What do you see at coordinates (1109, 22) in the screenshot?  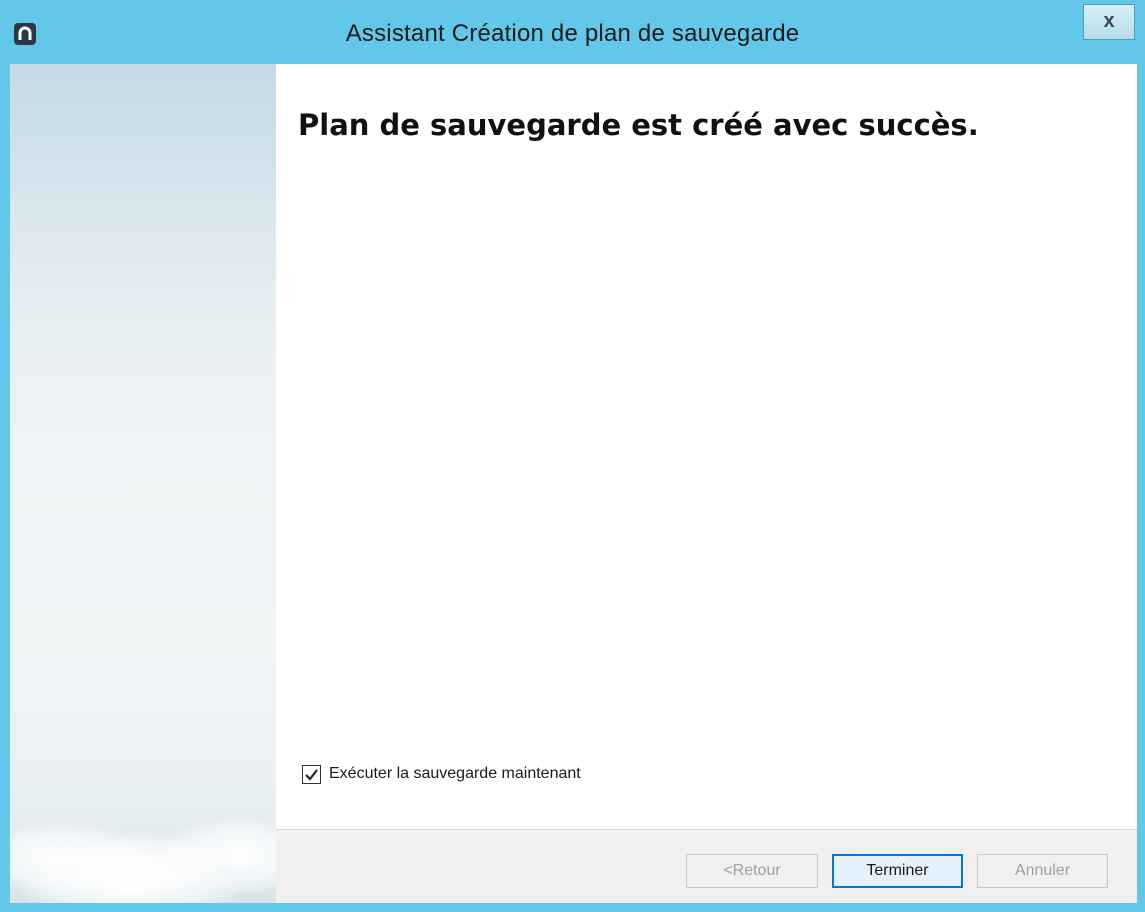 I see `close-button: x` at bounding box center [1109, 22].